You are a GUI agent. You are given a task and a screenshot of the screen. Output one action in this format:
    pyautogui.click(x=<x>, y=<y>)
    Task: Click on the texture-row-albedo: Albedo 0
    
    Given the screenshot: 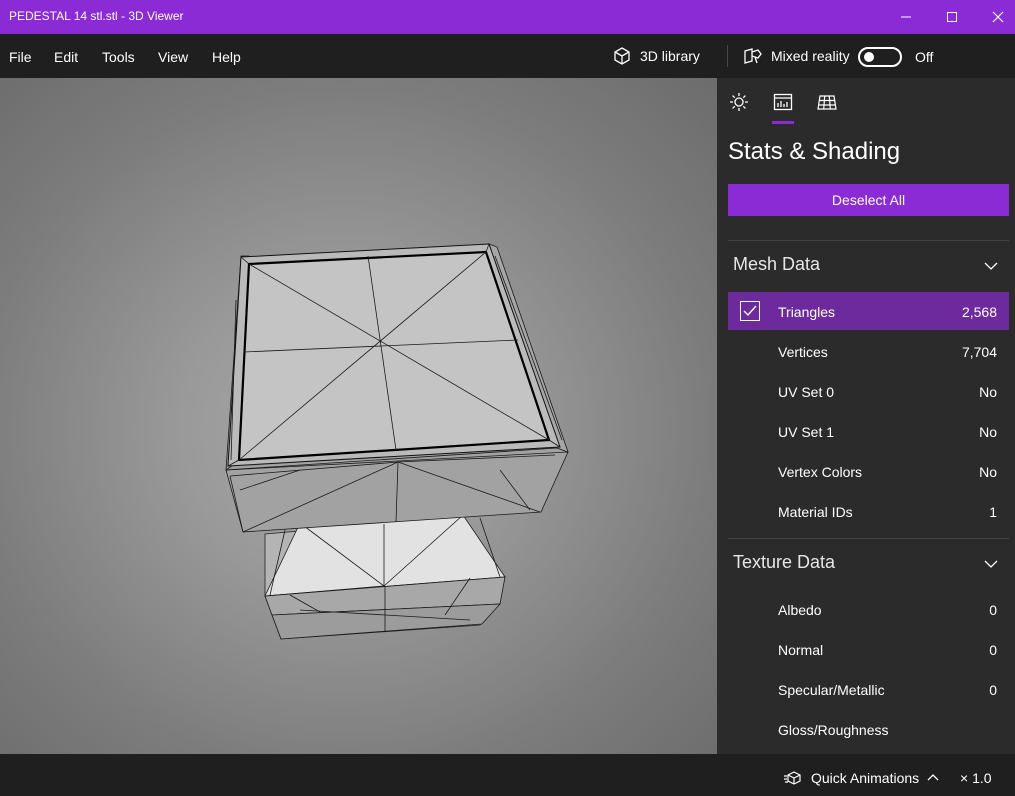 What is the action you would take?
    pyautogui.click(x=868, y=609)
    